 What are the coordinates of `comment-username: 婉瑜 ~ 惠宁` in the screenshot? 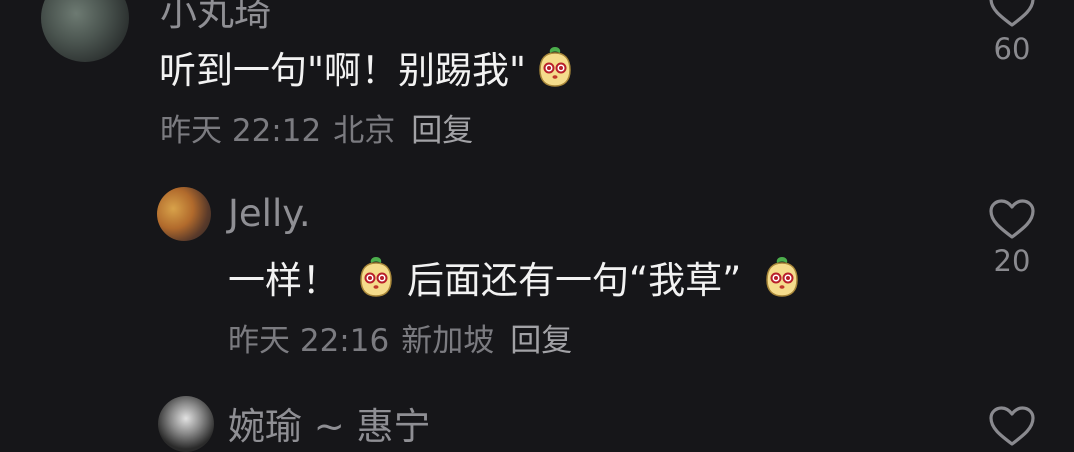 It's located at (329, 423).